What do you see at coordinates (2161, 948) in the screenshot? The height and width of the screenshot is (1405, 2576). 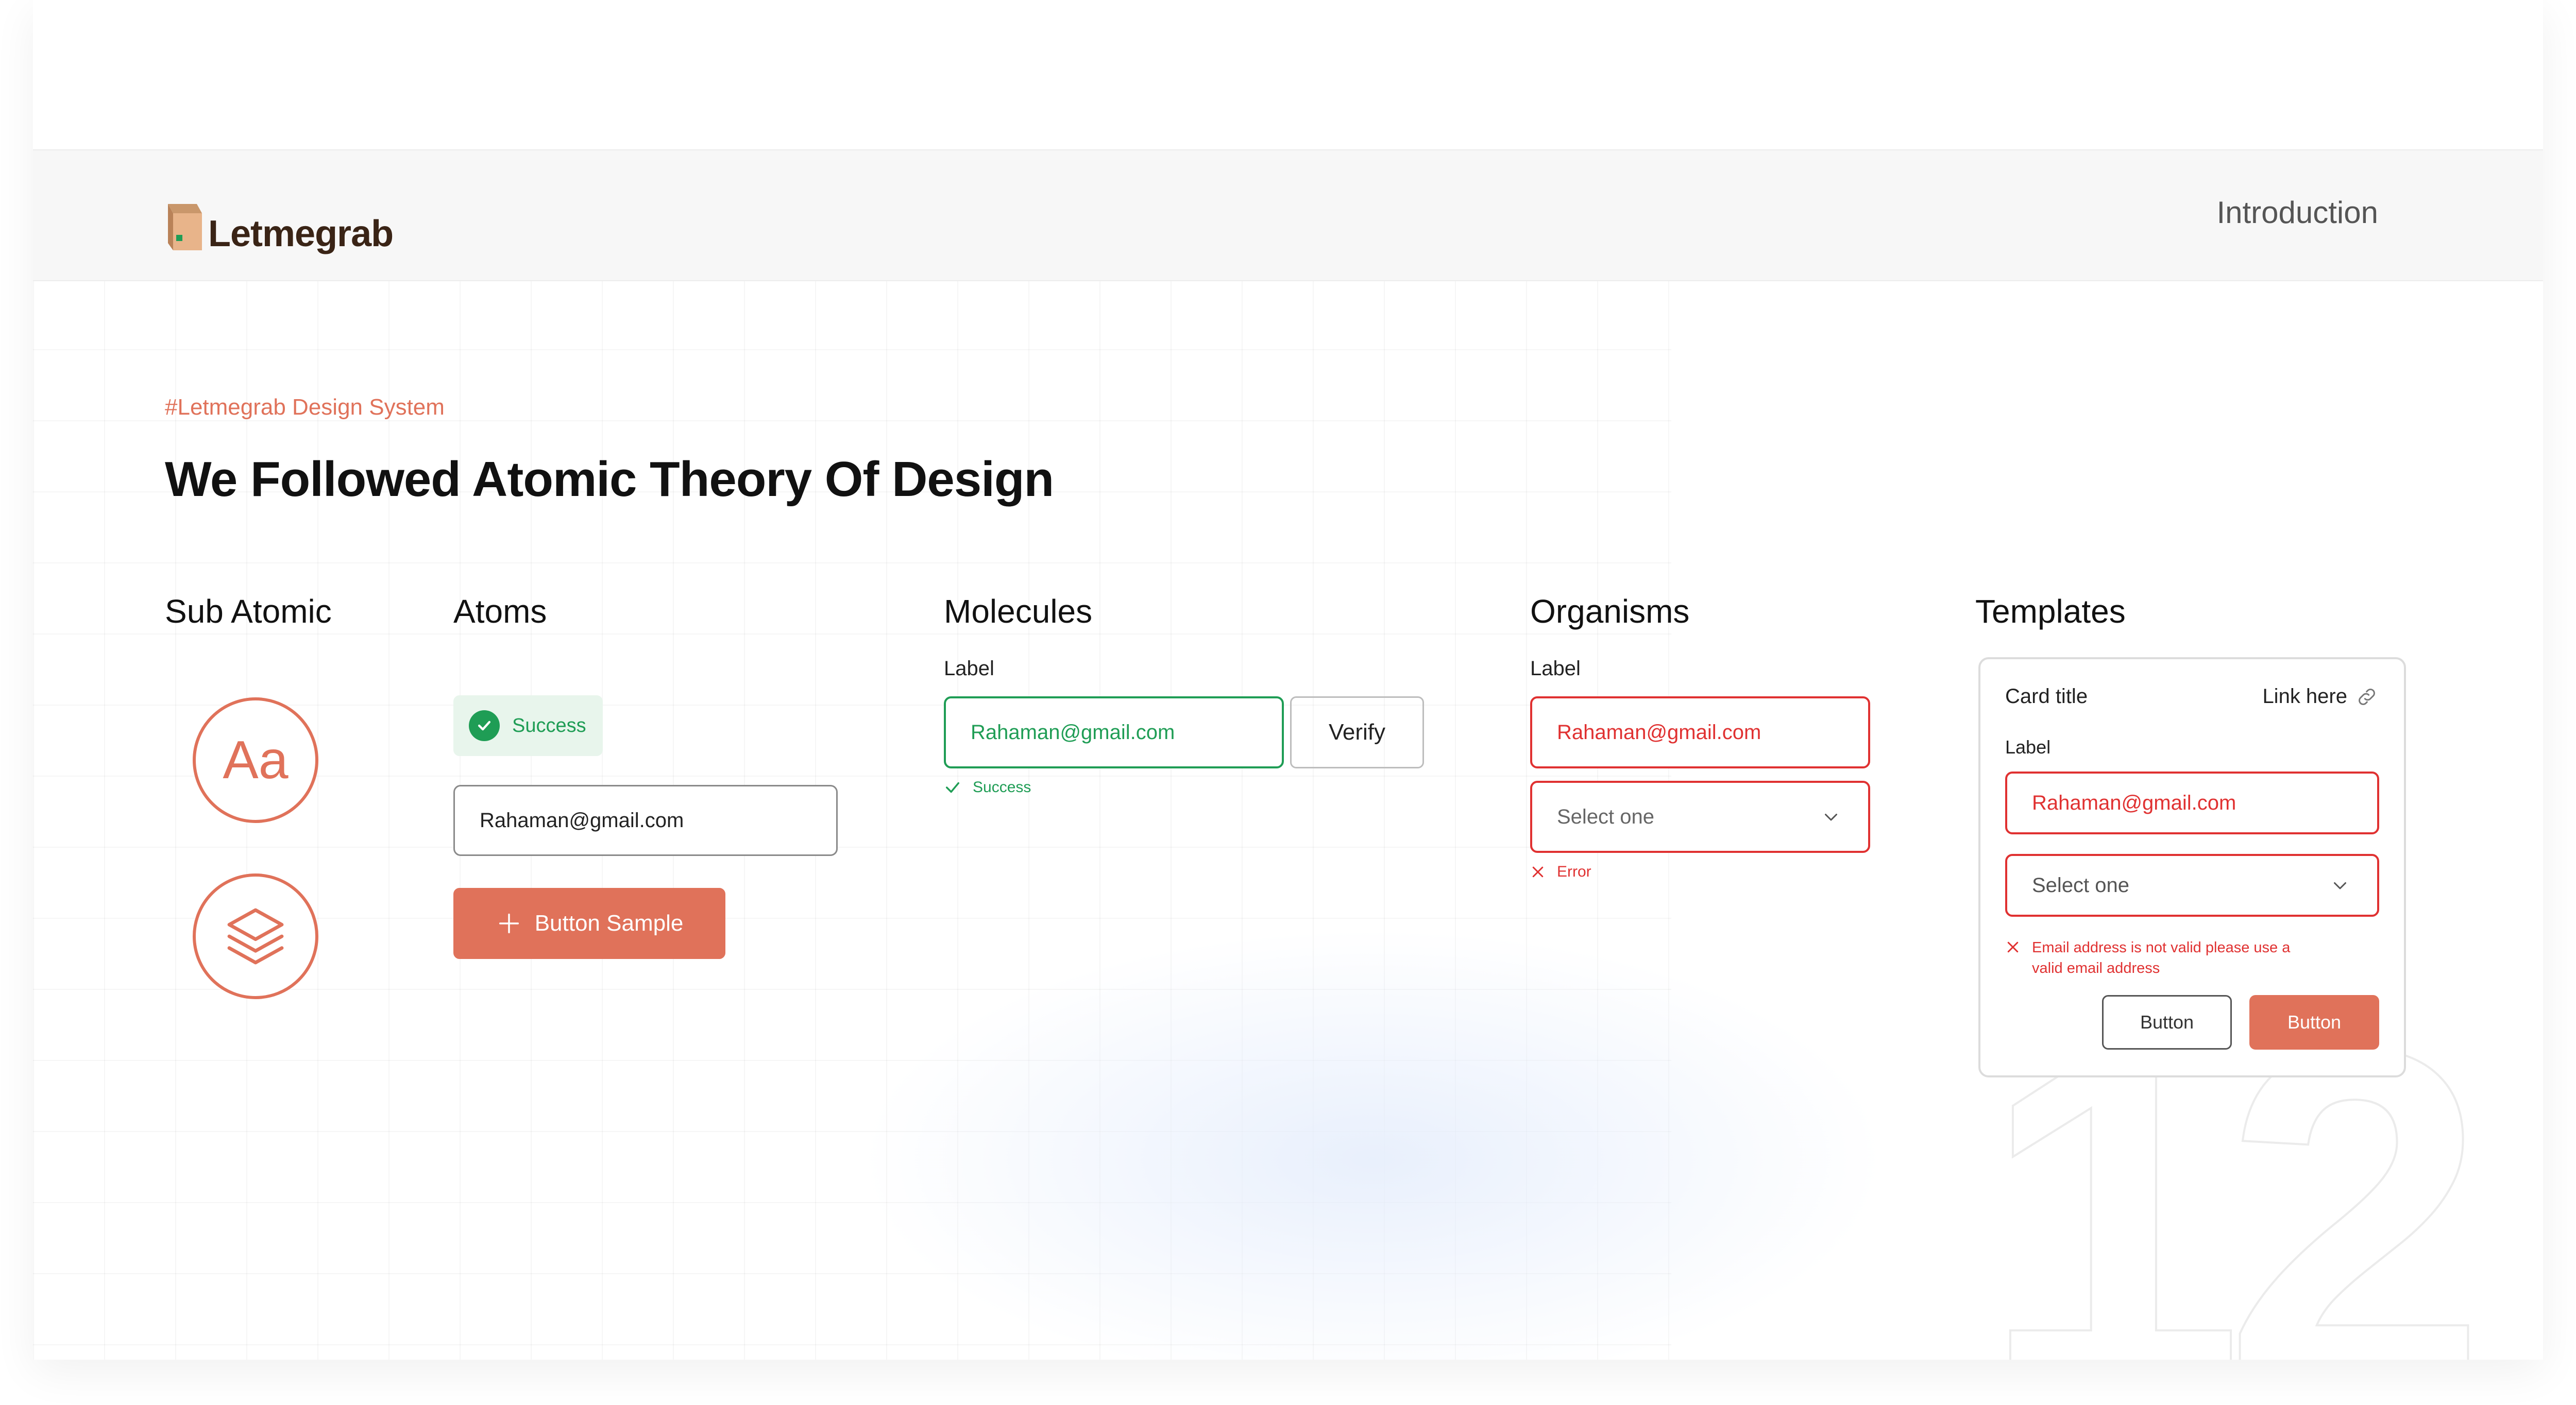 I see `card-error-line-1: Email address is not valid please use a` at bounding box center [2161, 948].